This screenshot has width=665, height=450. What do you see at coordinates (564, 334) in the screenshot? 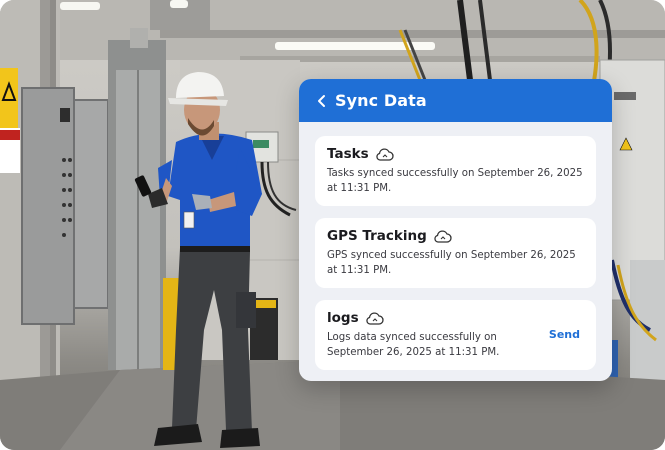
I see `send-button: Send` at bounding box center [564, 334].